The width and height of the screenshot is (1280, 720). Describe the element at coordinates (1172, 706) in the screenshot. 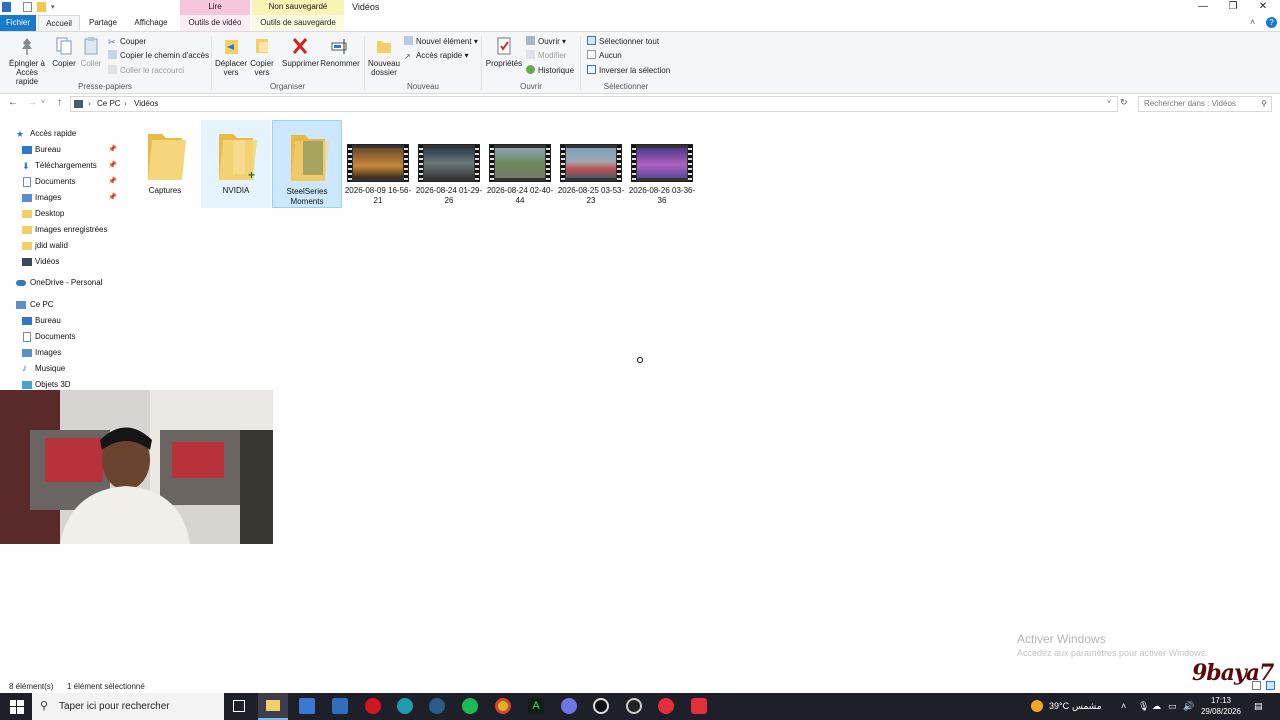

I see `network-icon: ▭` at that location.